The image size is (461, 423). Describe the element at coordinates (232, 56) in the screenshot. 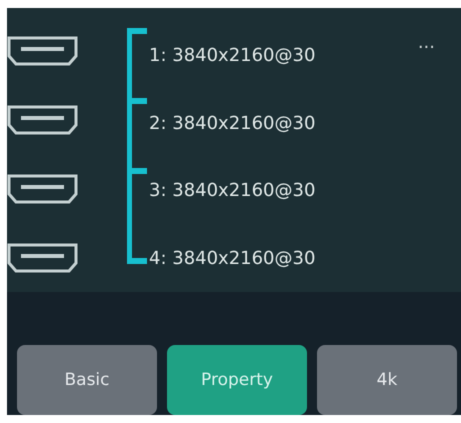

I see `output-resolution-label: 1: 3840x2160@30` at that location.